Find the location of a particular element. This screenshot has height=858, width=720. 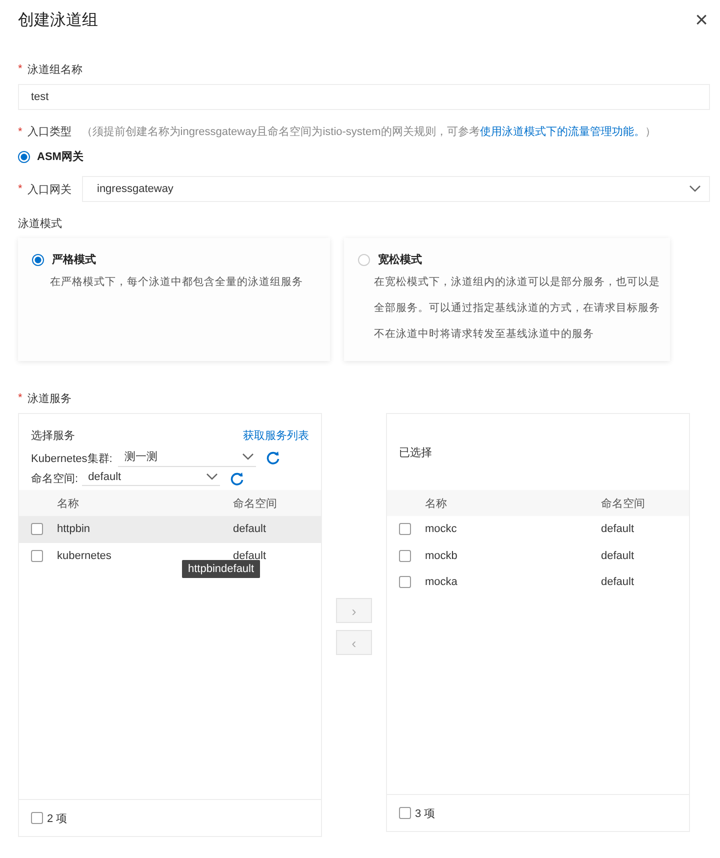

close-button: × is located at coordinates (701, 20).